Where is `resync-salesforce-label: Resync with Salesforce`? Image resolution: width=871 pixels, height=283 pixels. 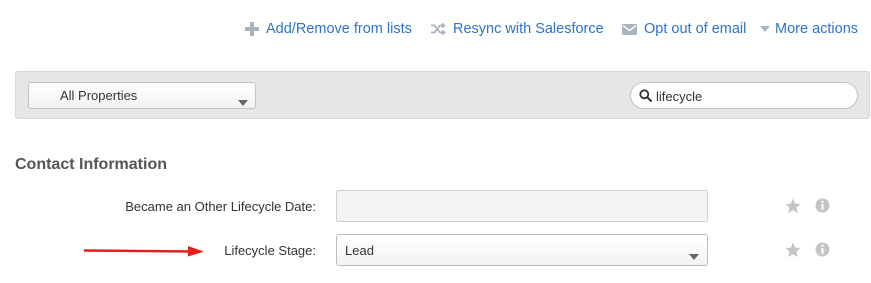 resync-salesforce-label: Resync with Salesforce is located at coordinates (528, 29).